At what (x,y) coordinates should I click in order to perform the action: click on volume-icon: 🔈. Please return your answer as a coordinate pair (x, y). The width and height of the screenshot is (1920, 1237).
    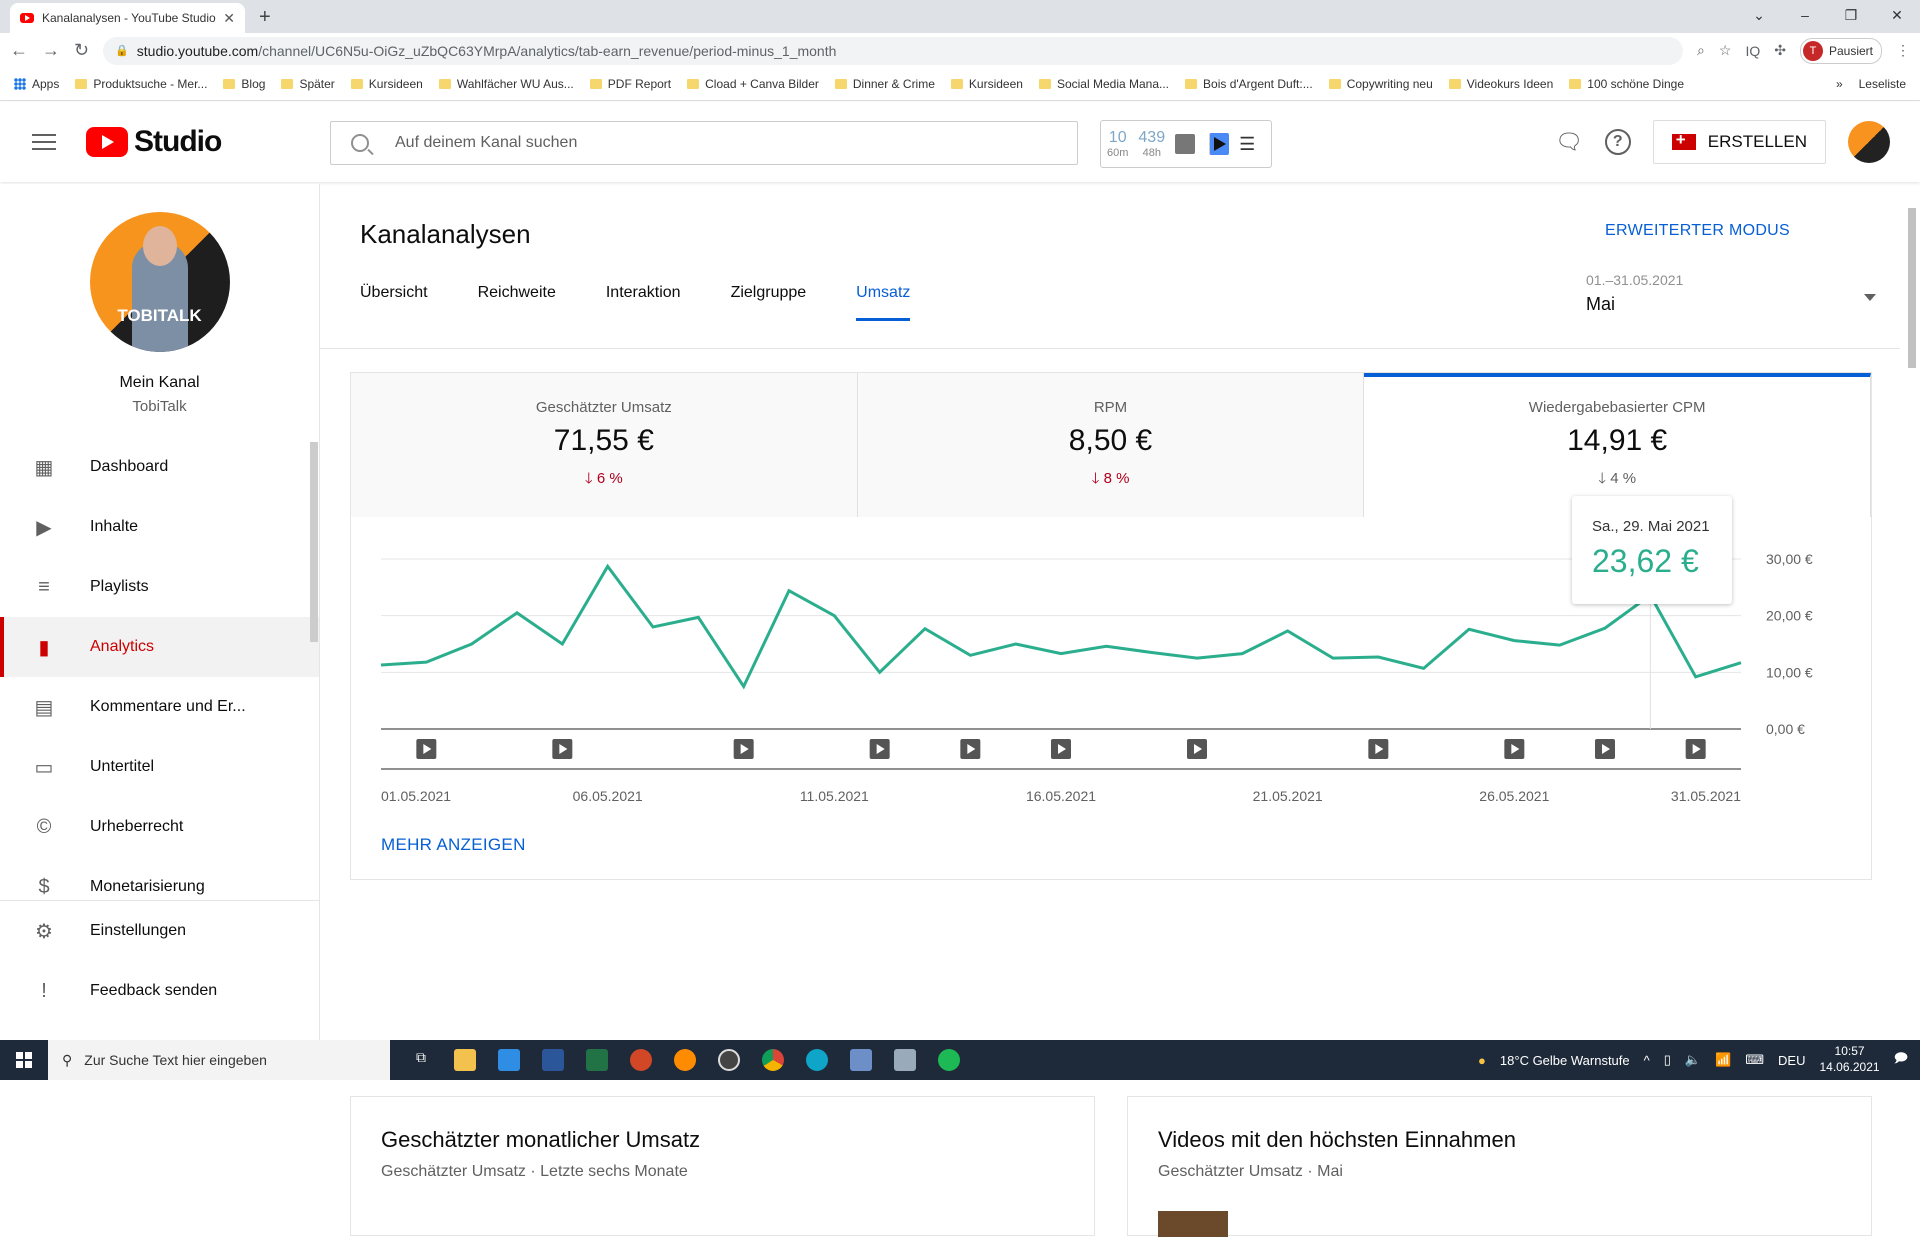
    Looking at the image, I should click on (1693, 1060).